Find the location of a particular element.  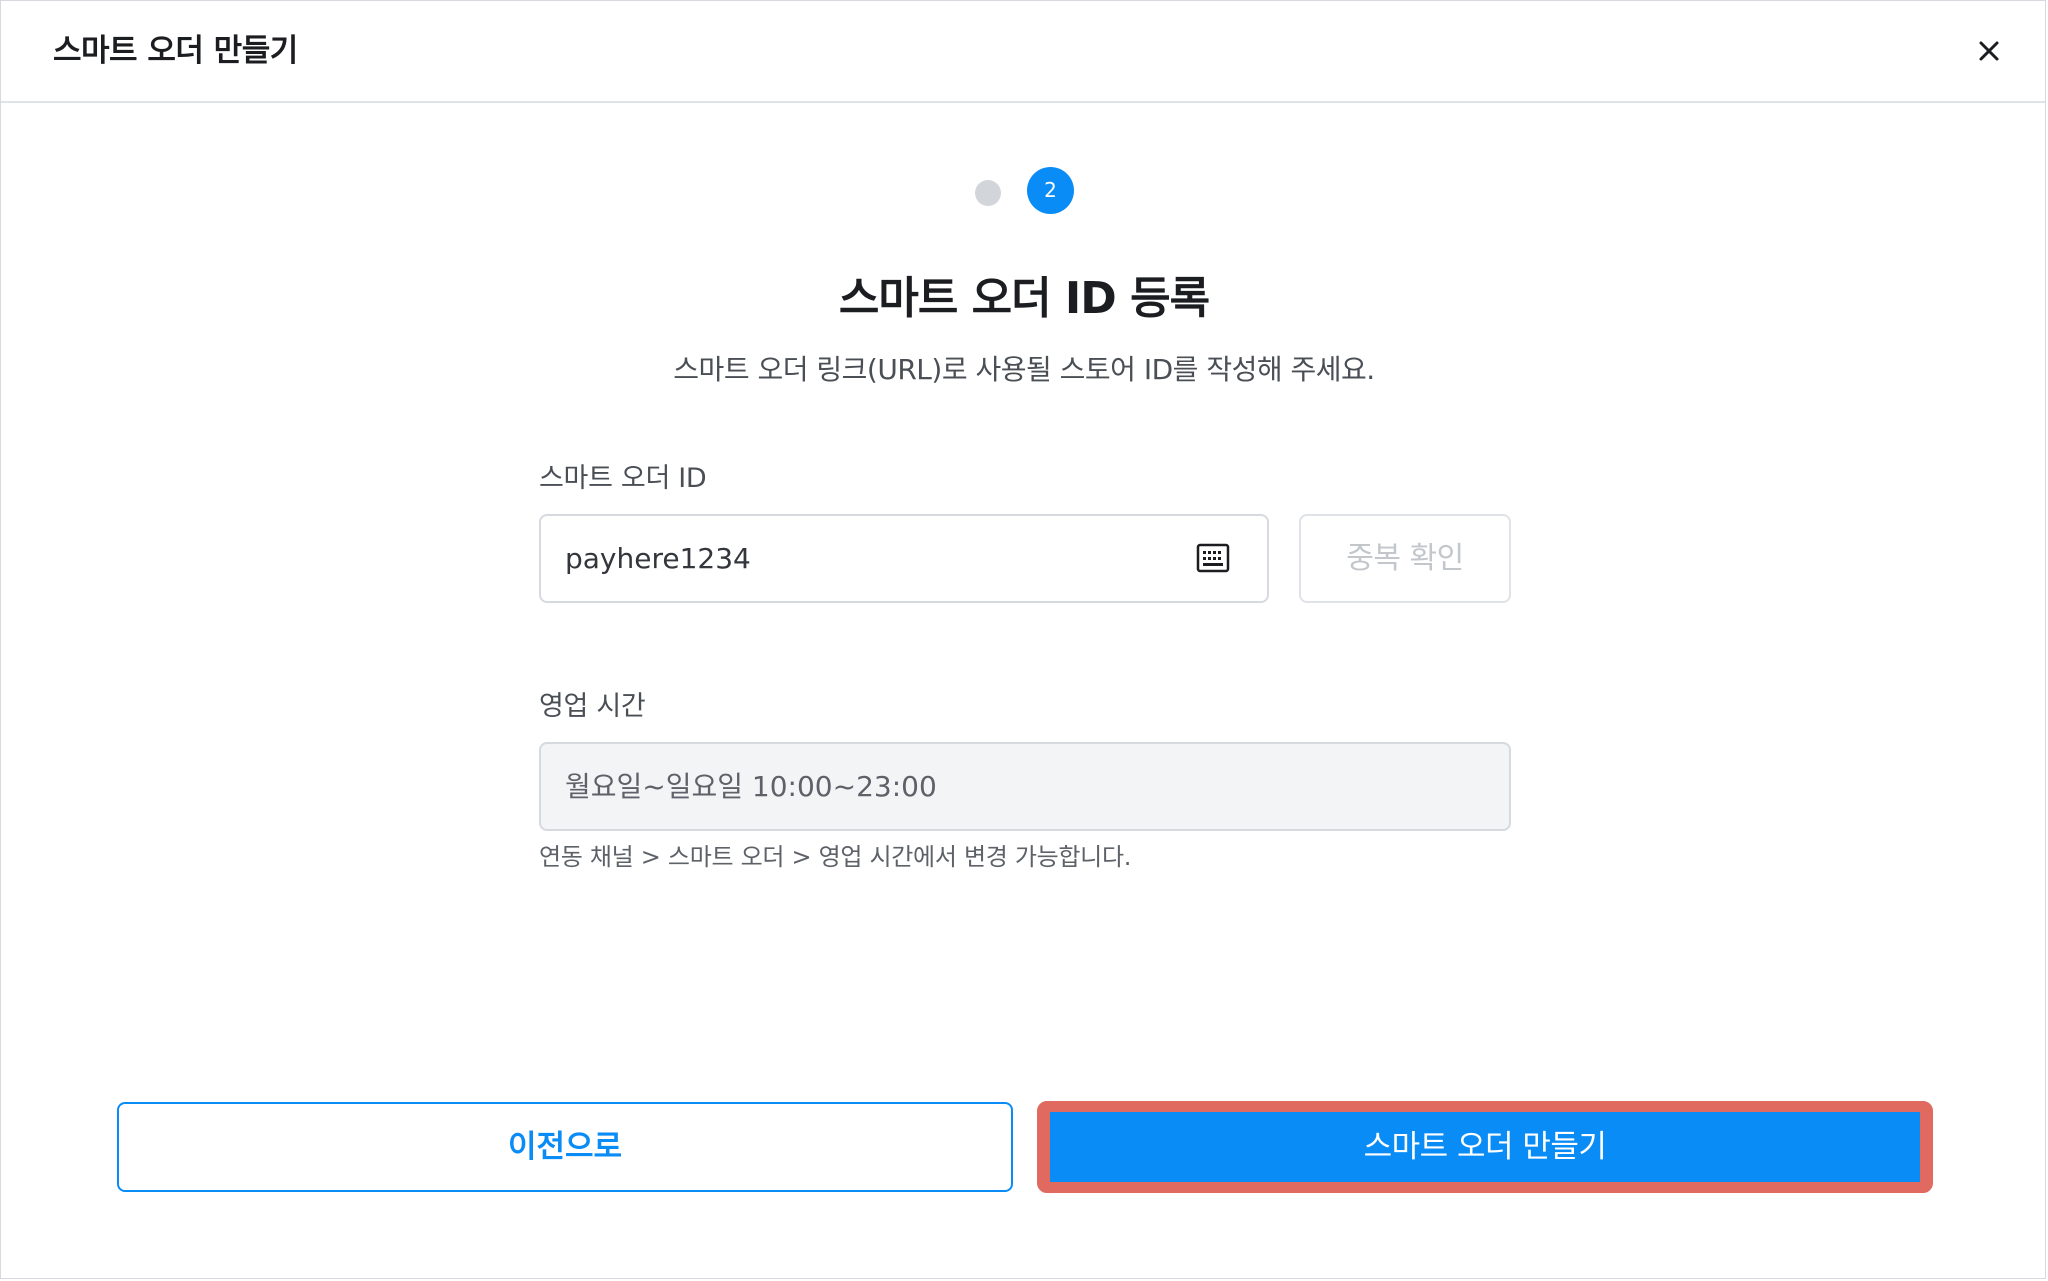

duplicate-check-button: 중복 확인 is located at coordinates (1405, 558).